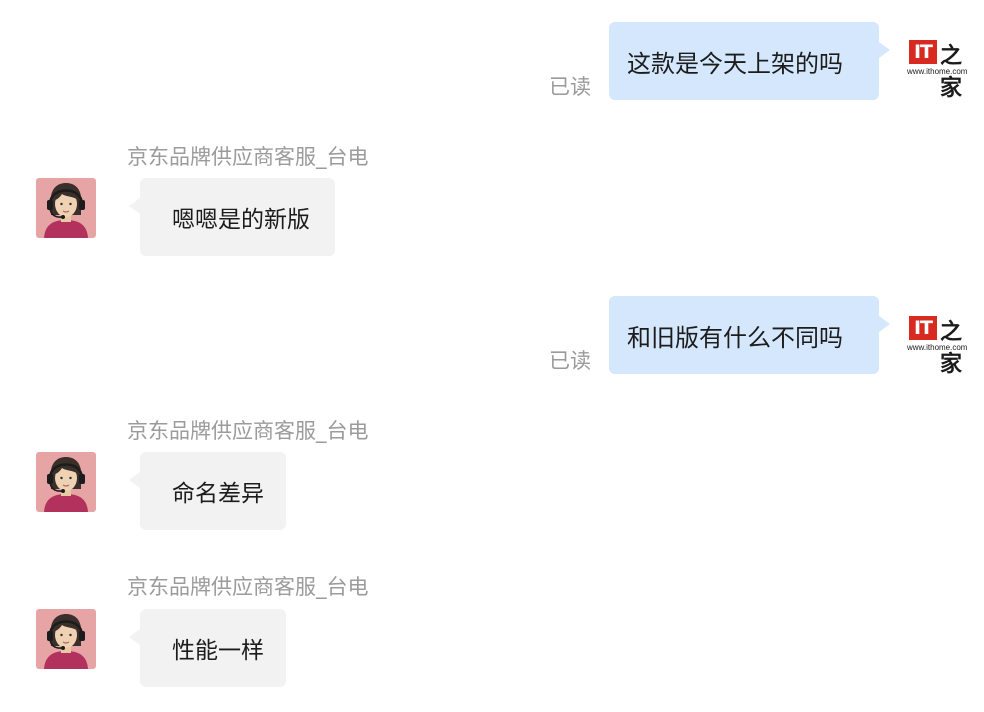  I want to click on message-bubble-incoming: 嗯嗯是的新版, so click(232, 217).